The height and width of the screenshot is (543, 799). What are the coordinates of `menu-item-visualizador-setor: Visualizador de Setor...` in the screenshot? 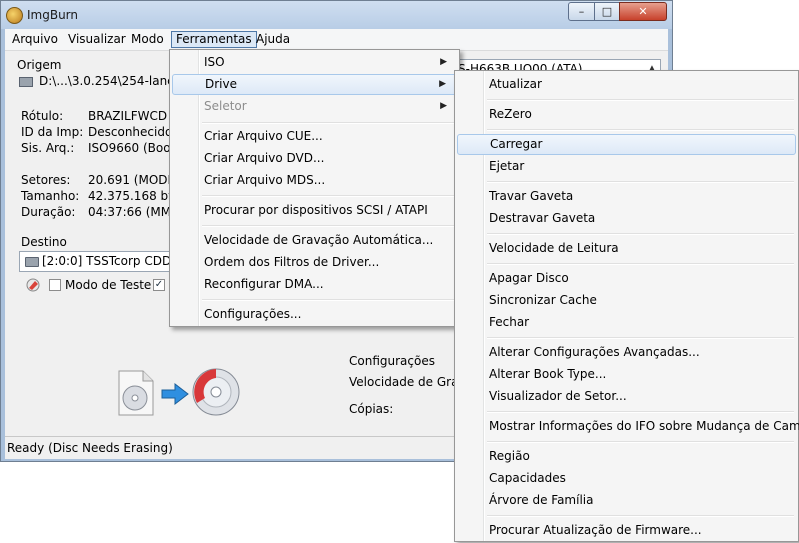 It's located at (626, 396).